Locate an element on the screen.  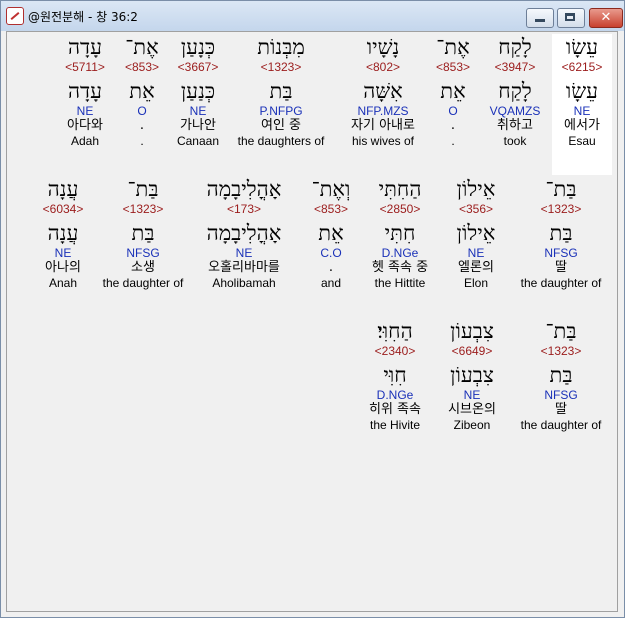
hebrew-word: מִבְּנוֹת is located at coordinates (281, 47).